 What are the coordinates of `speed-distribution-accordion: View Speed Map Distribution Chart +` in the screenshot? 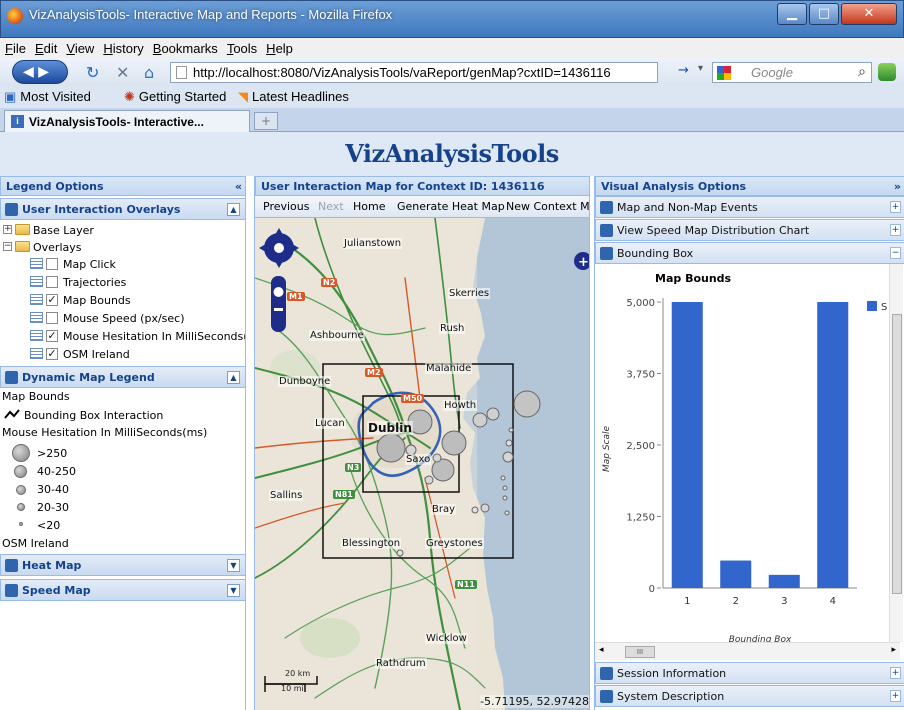 It's located at (749, 230).